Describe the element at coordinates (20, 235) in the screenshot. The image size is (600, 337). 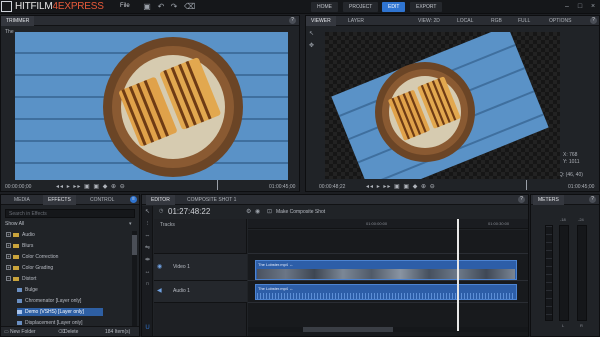
I see `tree-item-audio: + Audio` at that location.